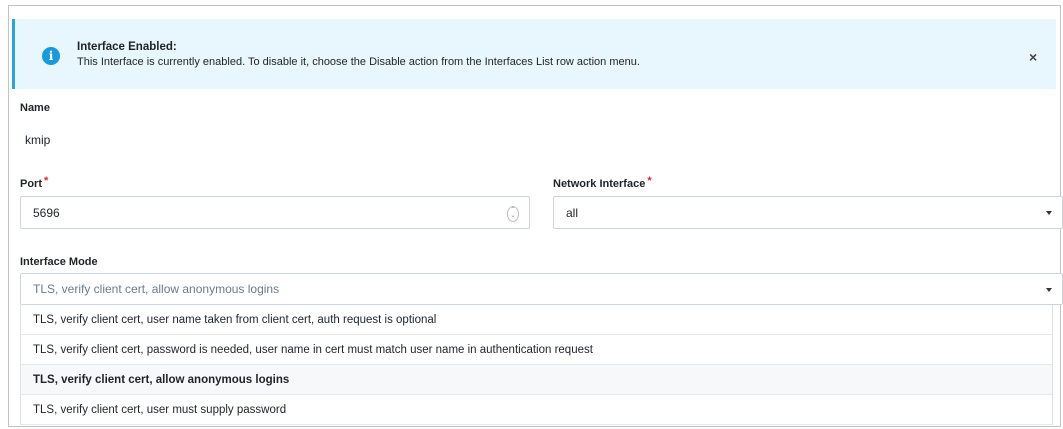  What do you see at coordinates (38, 140) in the screenshot?
I see `name-value: kmip` at bounding box center [38, 140].